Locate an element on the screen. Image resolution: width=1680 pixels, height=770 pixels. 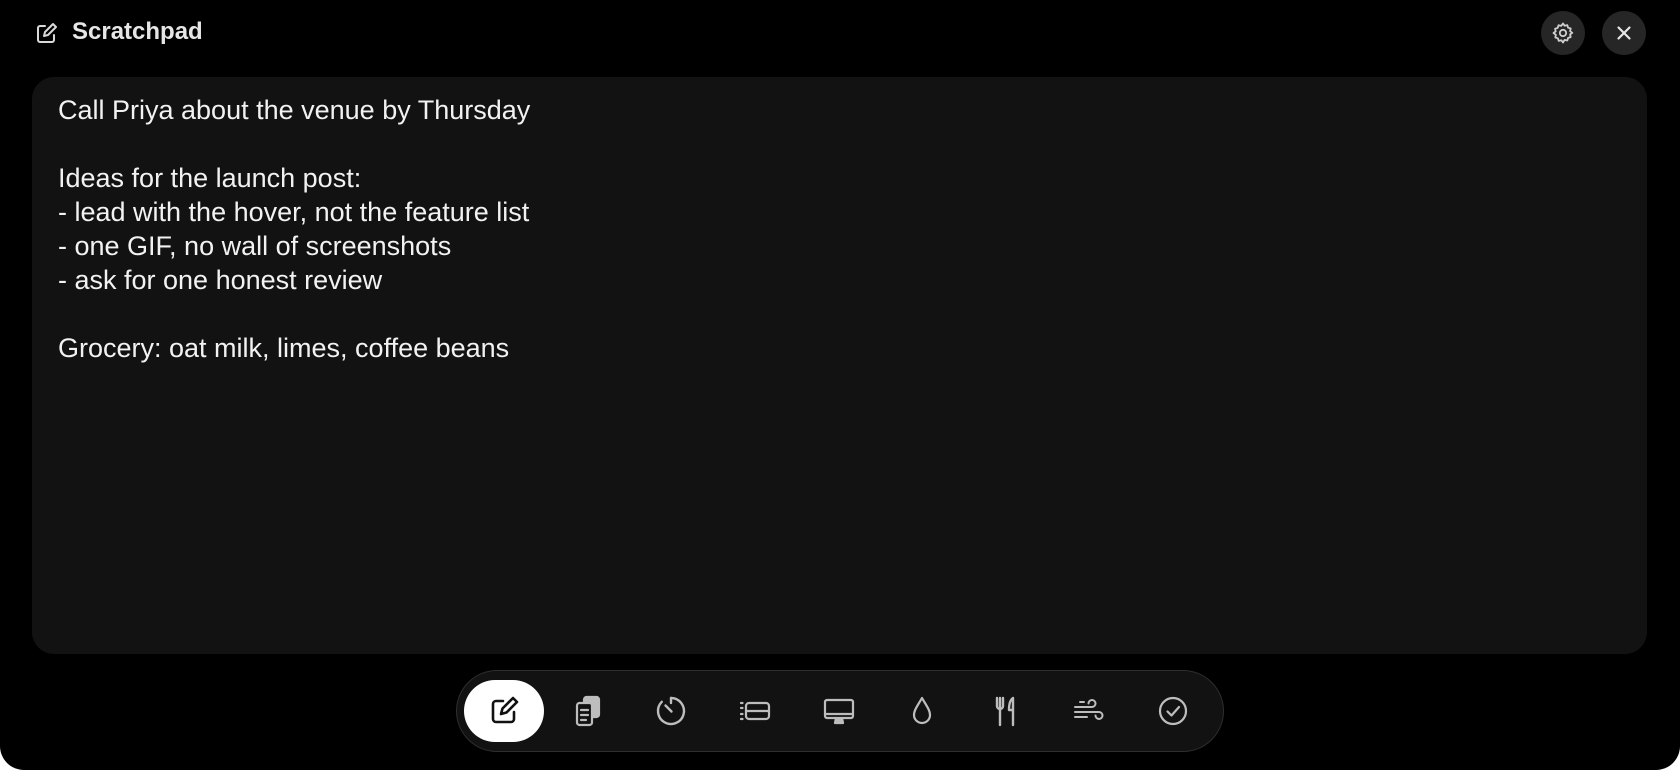
dock-item-water is located at coordinates (922, 711).